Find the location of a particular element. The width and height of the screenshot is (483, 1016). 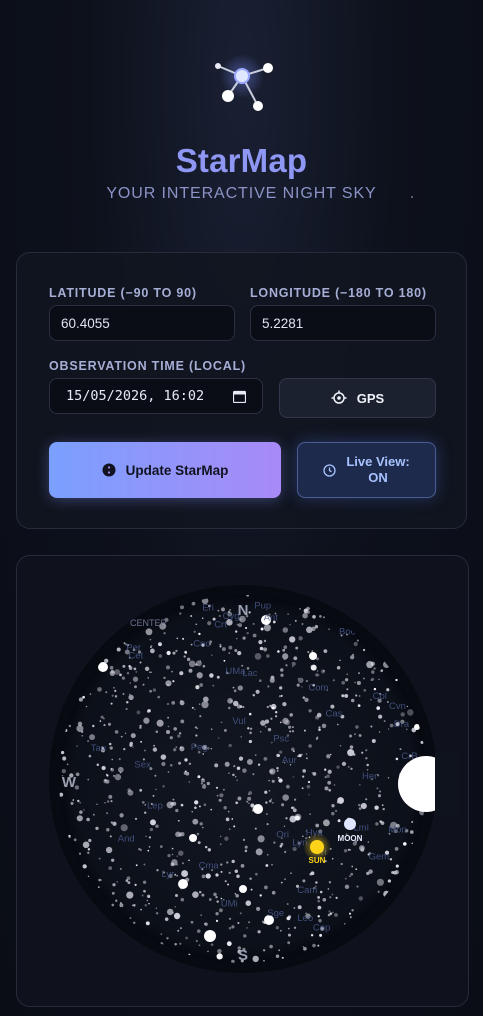

compass-west: W is located at coordinates (69, 782).